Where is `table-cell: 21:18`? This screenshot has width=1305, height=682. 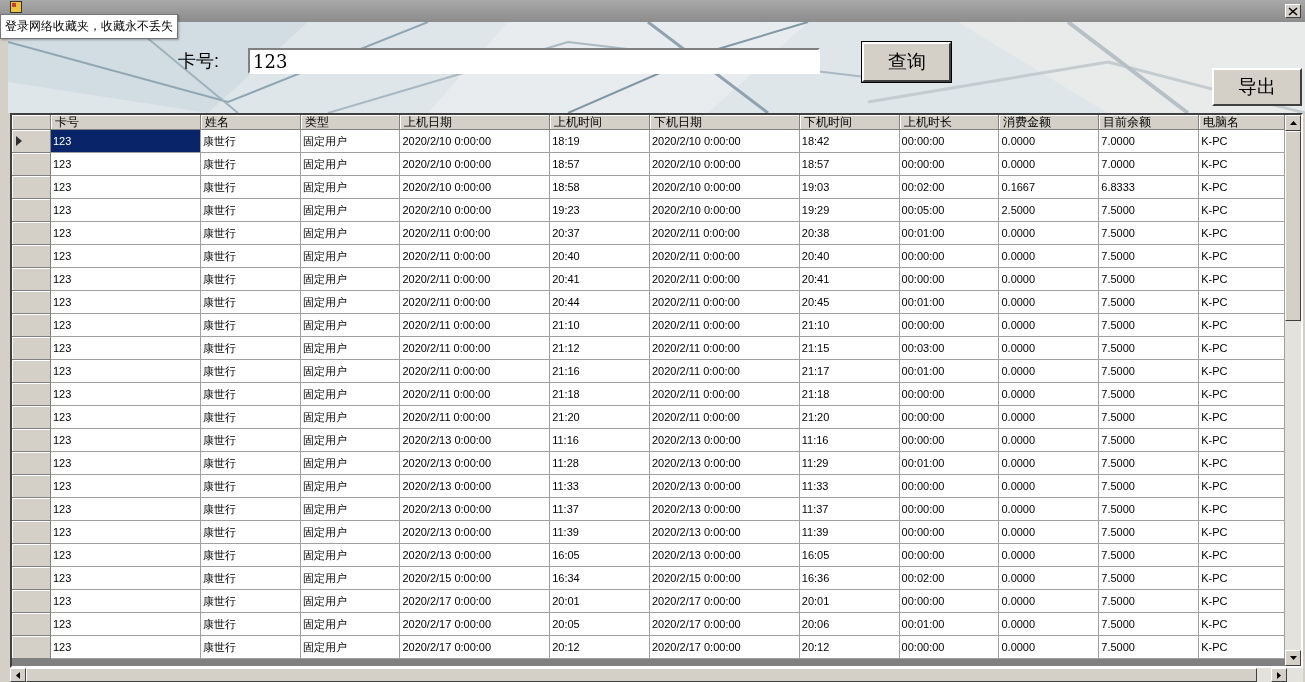
table-cell: 21:18 is located at coordinates (849, 394).